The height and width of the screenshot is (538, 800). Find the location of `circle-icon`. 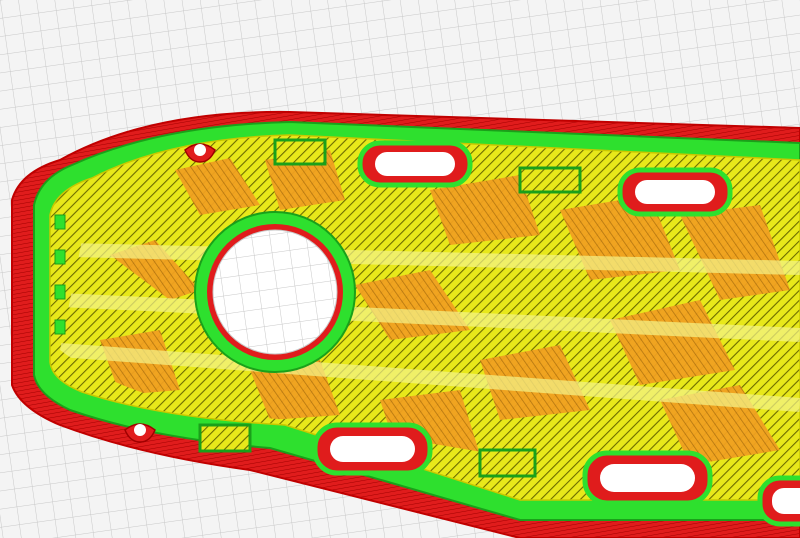

circle-icon is located at coordinates (275, 292).